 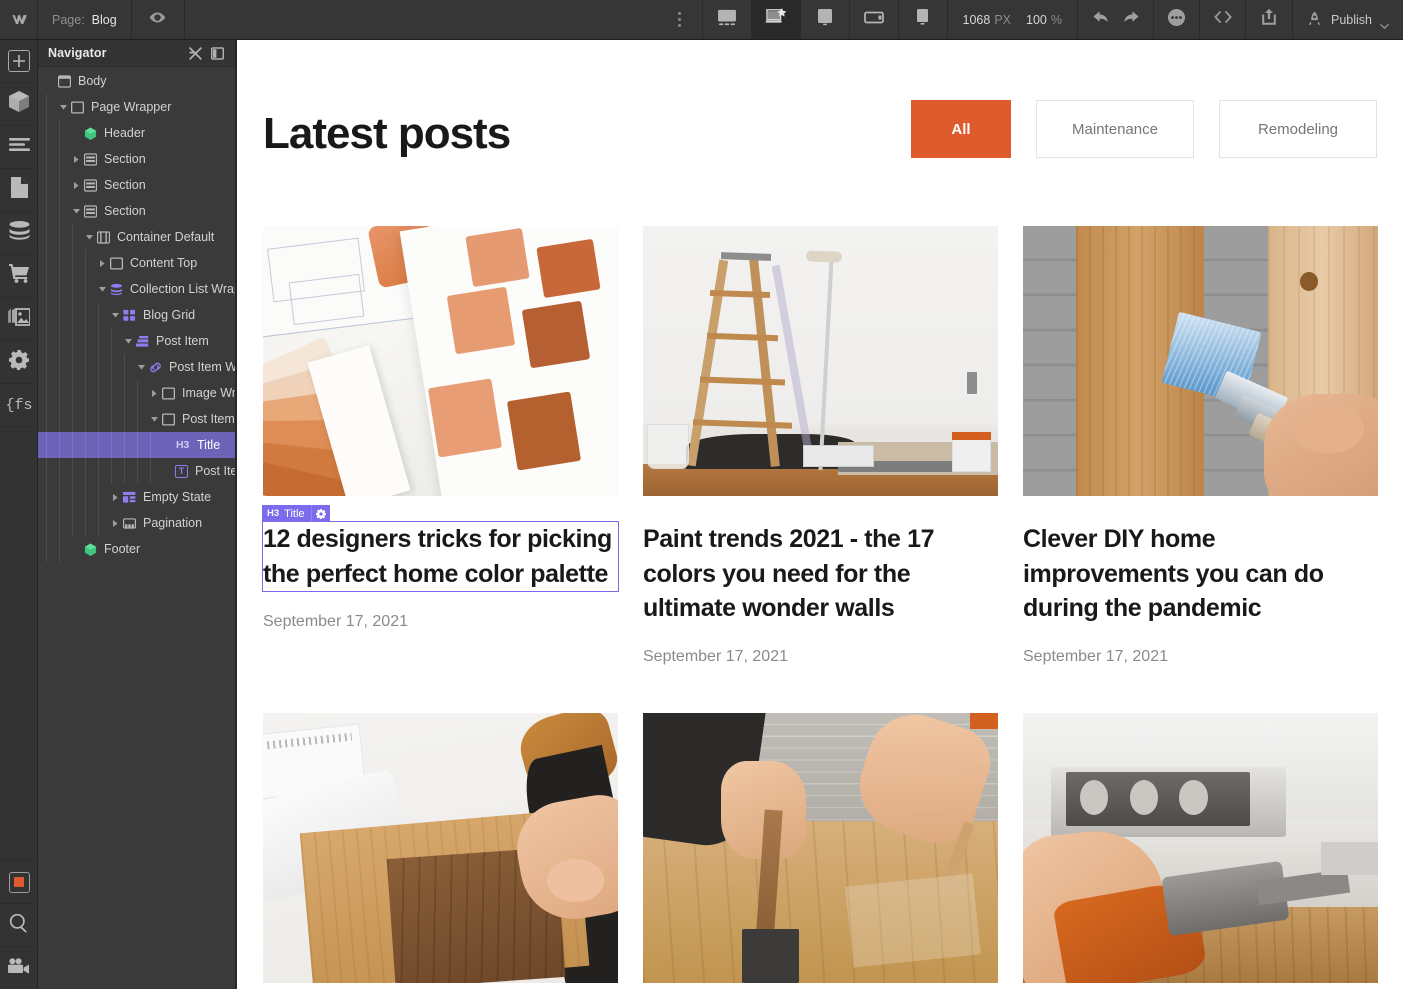 What do you see at coordinates (217, 53) in the screenshot?
I see `panel-toggle-icon` at bounding box center [217, 53].